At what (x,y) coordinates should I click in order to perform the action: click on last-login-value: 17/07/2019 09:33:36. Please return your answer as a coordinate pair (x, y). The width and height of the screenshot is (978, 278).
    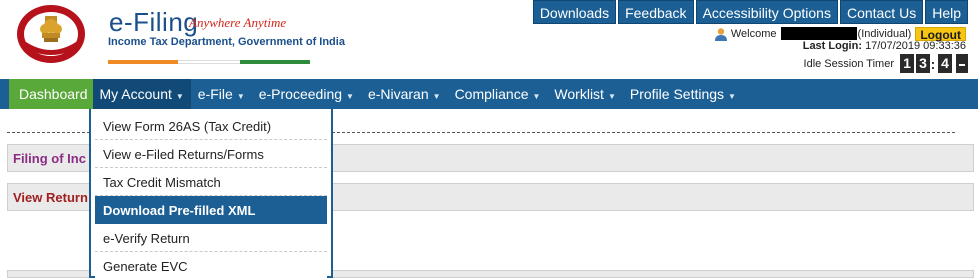
    Looking at the image, I should click on (915, 46).